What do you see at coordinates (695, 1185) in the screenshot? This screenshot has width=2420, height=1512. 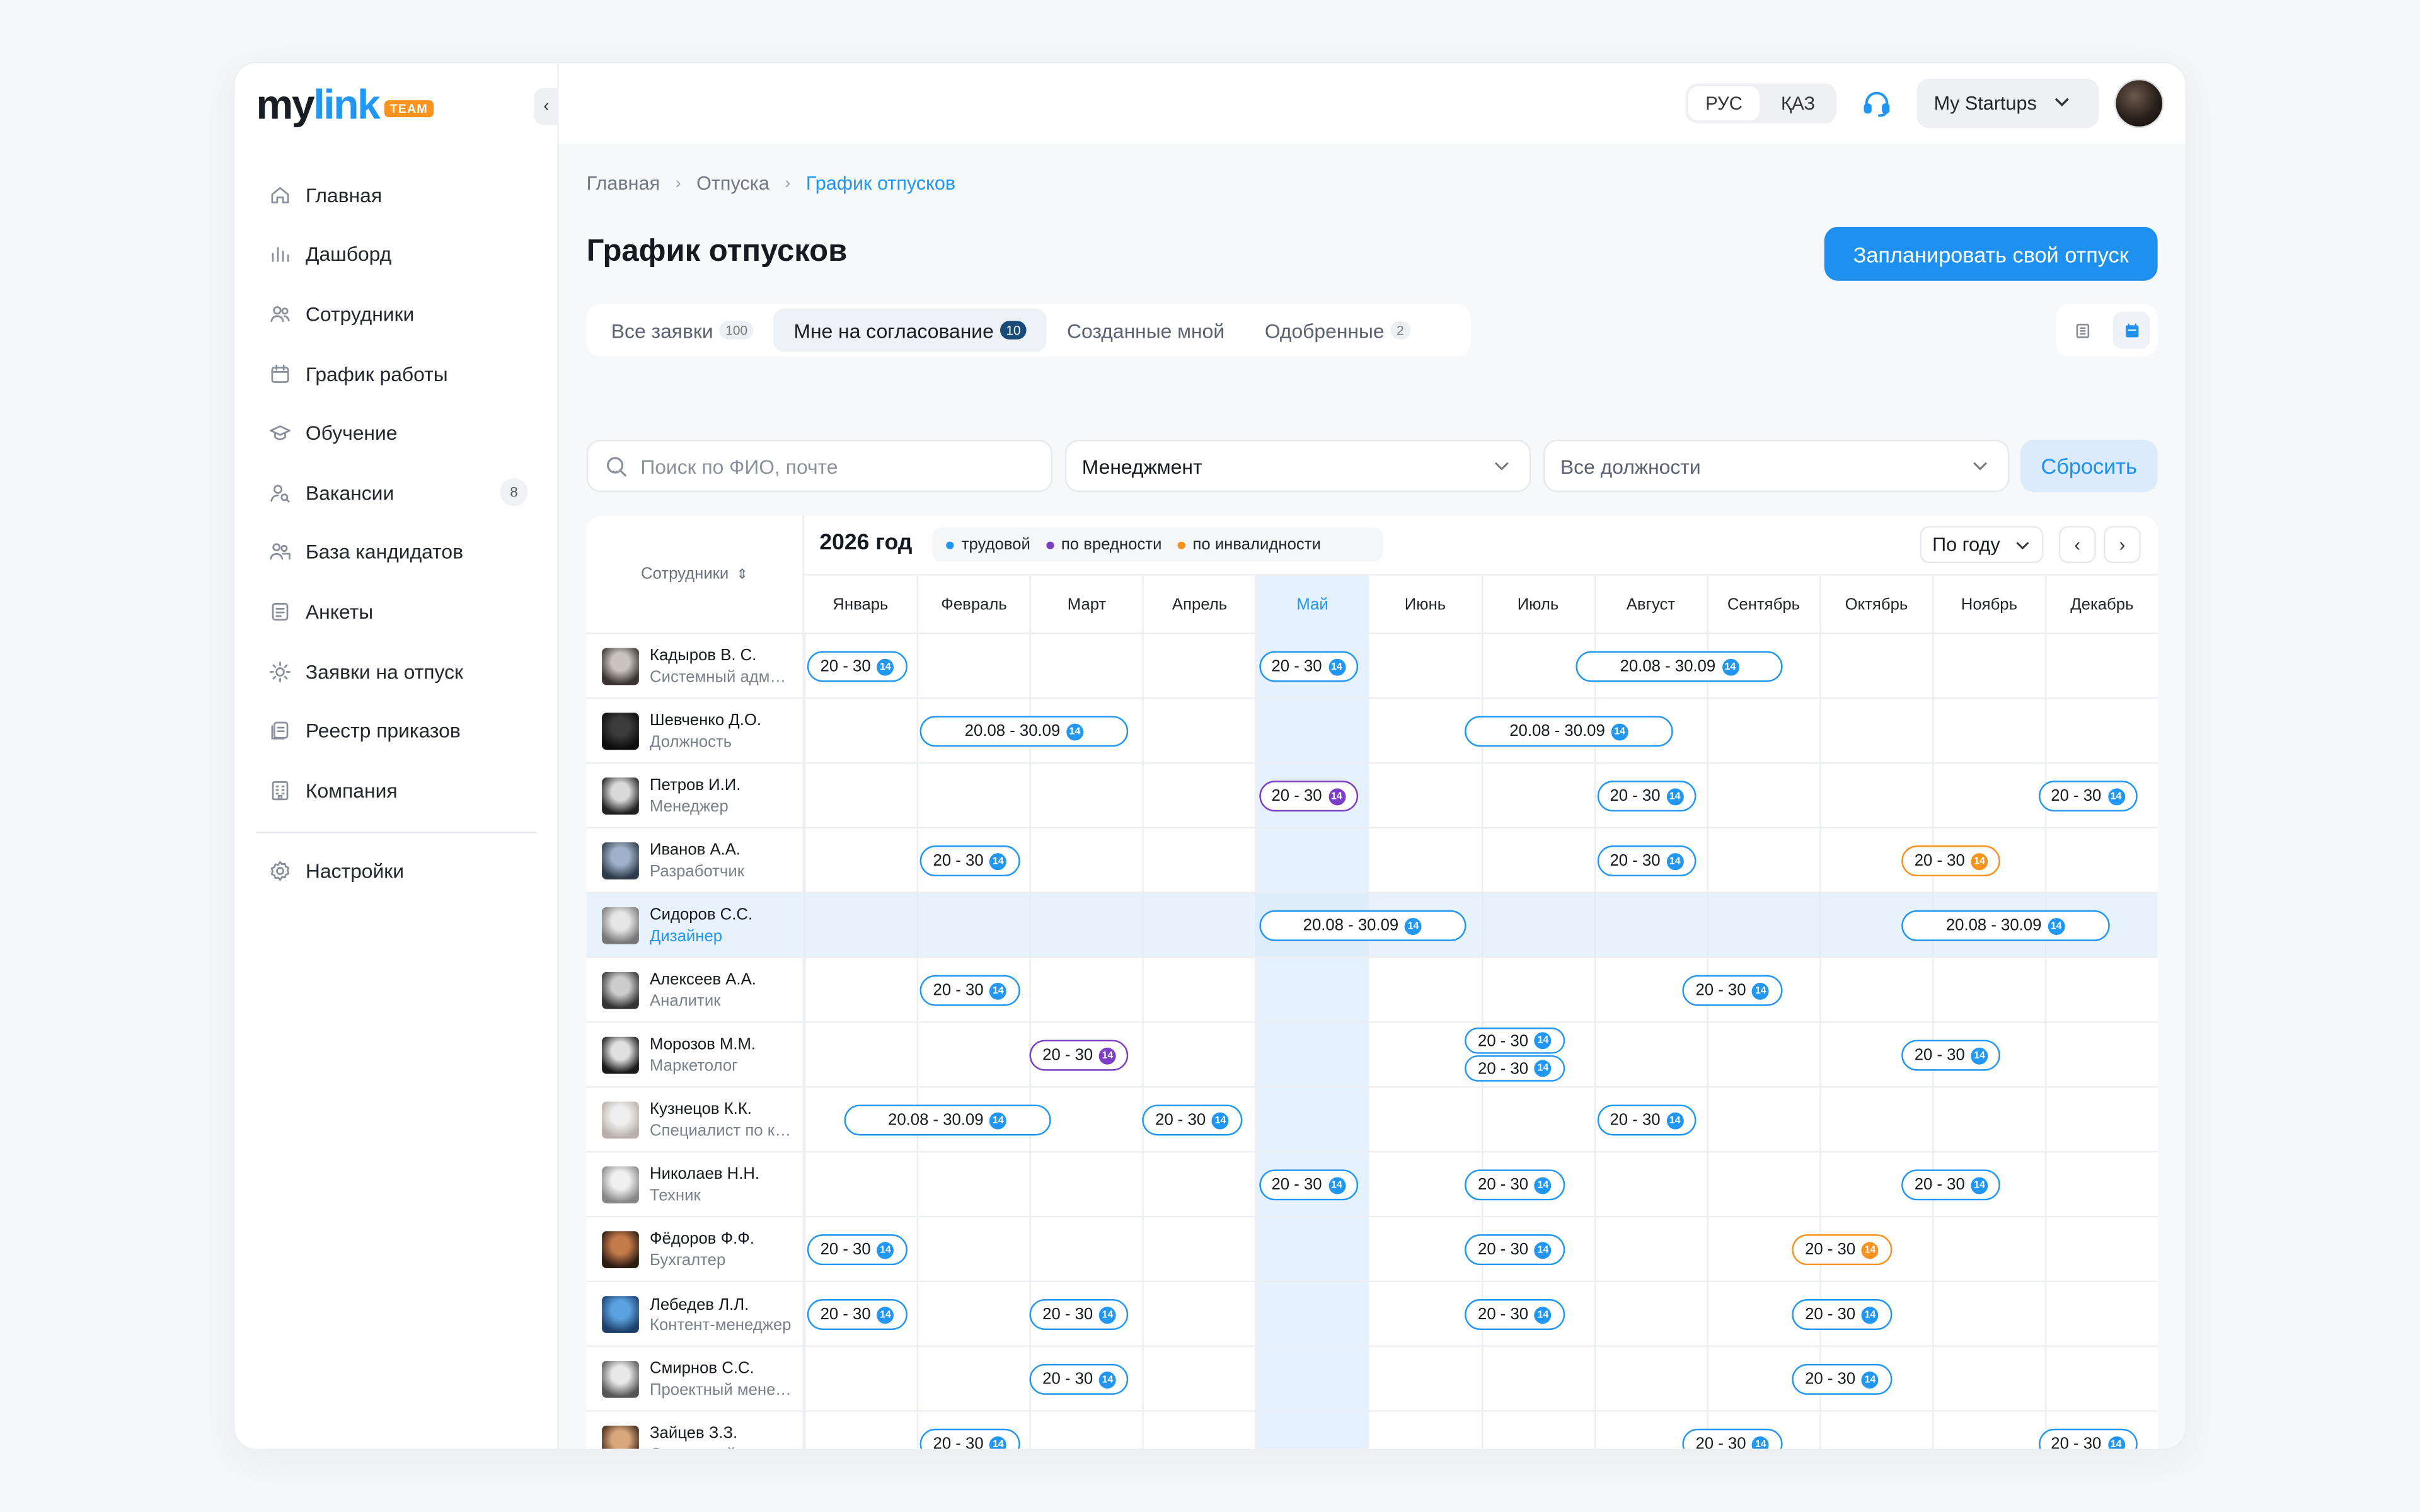 I see `employee-cell: Николаев Н.Н. Техник` at bounding box center [695, 1185].